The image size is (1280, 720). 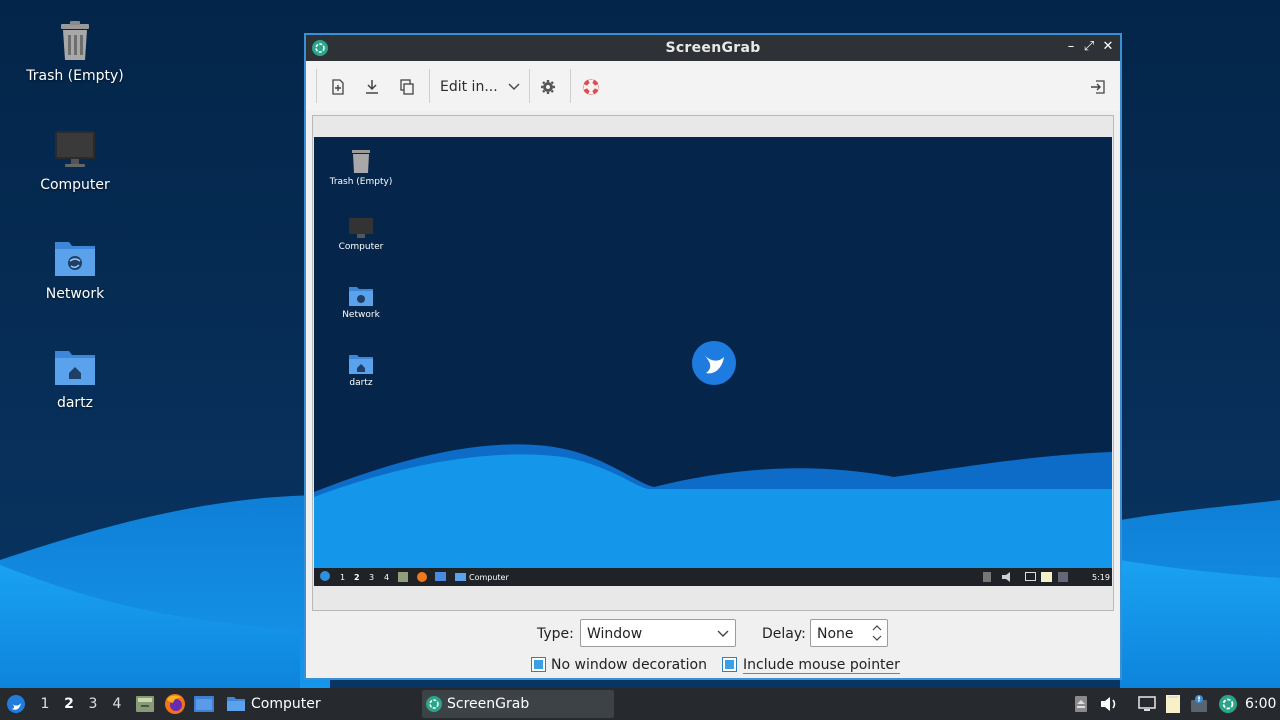 What do you see at coordinates (318, 704) in the screenshot?
I see `task-computer: Computer` at bounding box center [318, 704].